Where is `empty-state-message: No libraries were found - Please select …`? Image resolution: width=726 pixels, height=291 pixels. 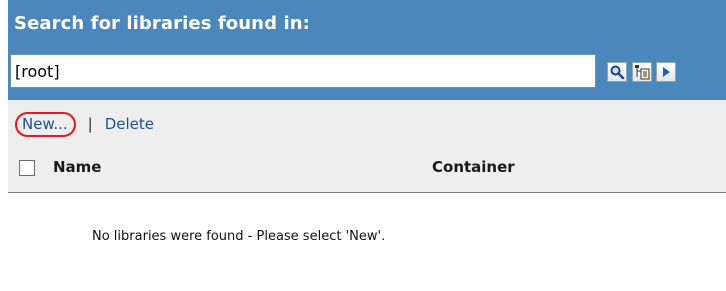
empty-state-message: No libraries were found - Please select … is located at coordinates (239, 236).